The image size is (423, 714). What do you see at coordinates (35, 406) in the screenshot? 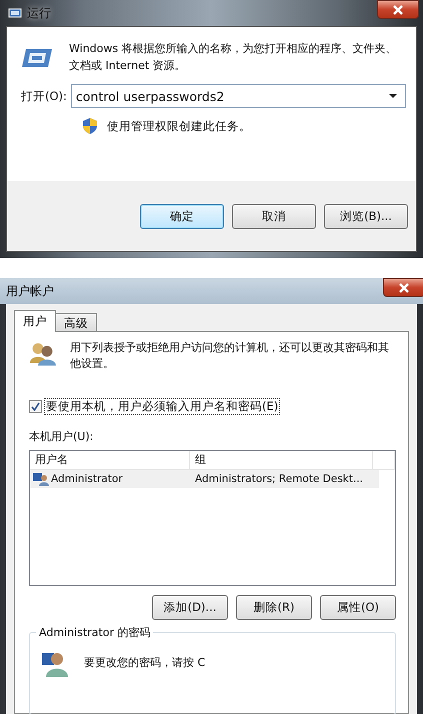
I see `checkbox` at bounding box center [35, 406].